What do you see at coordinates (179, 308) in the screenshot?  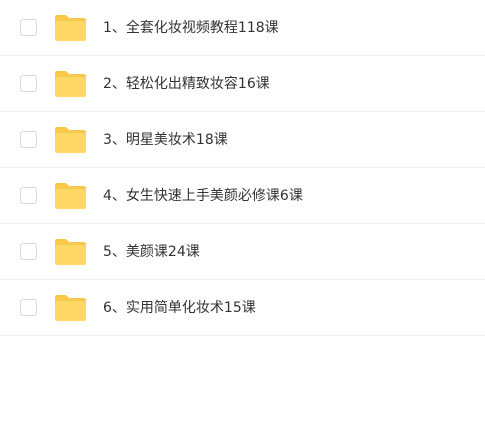 I see `file-name: 6、实用简单化妆术15课` at bounding box center [179, 308].